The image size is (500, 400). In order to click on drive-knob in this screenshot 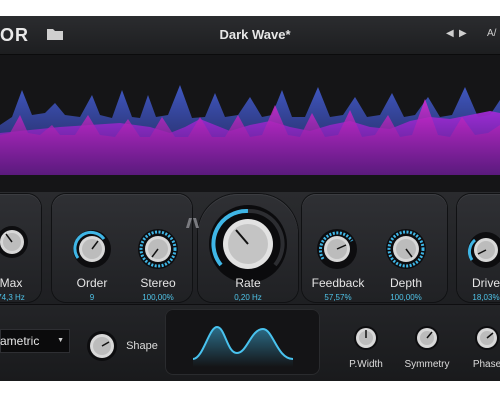, I will do `click(483, 250)`.